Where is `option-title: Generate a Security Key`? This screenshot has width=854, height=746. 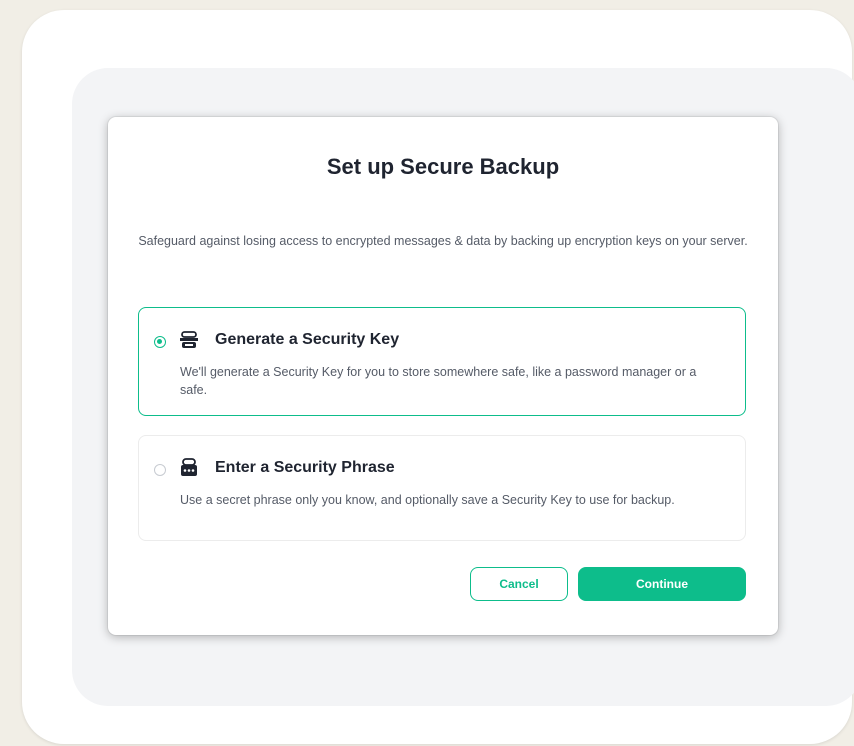
option-title: Generate a Security Key is located at coordinates (307, 339).